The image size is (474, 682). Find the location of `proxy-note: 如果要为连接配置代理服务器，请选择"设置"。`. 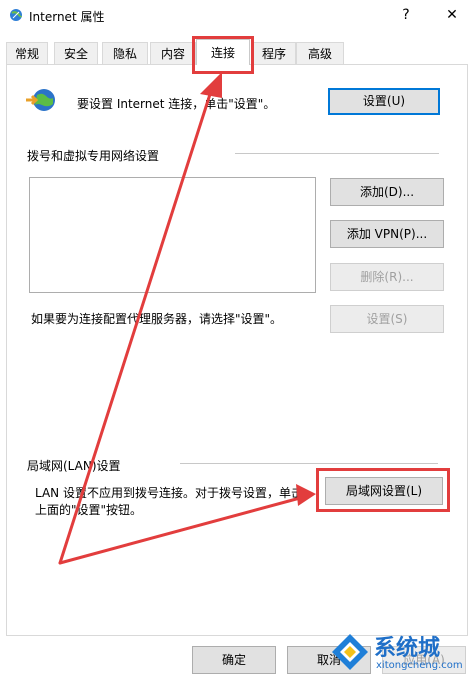

proxy-note: 如果要为连接配置代理服务器，请选择"设置"。 is located at coordinates (157, 319).